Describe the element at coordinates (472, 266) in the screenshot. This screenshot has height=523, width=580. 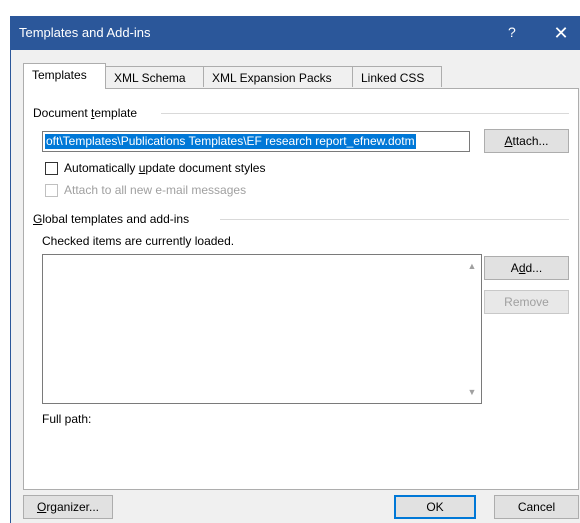
I see `scroll-up-icon: ▲` at that location.